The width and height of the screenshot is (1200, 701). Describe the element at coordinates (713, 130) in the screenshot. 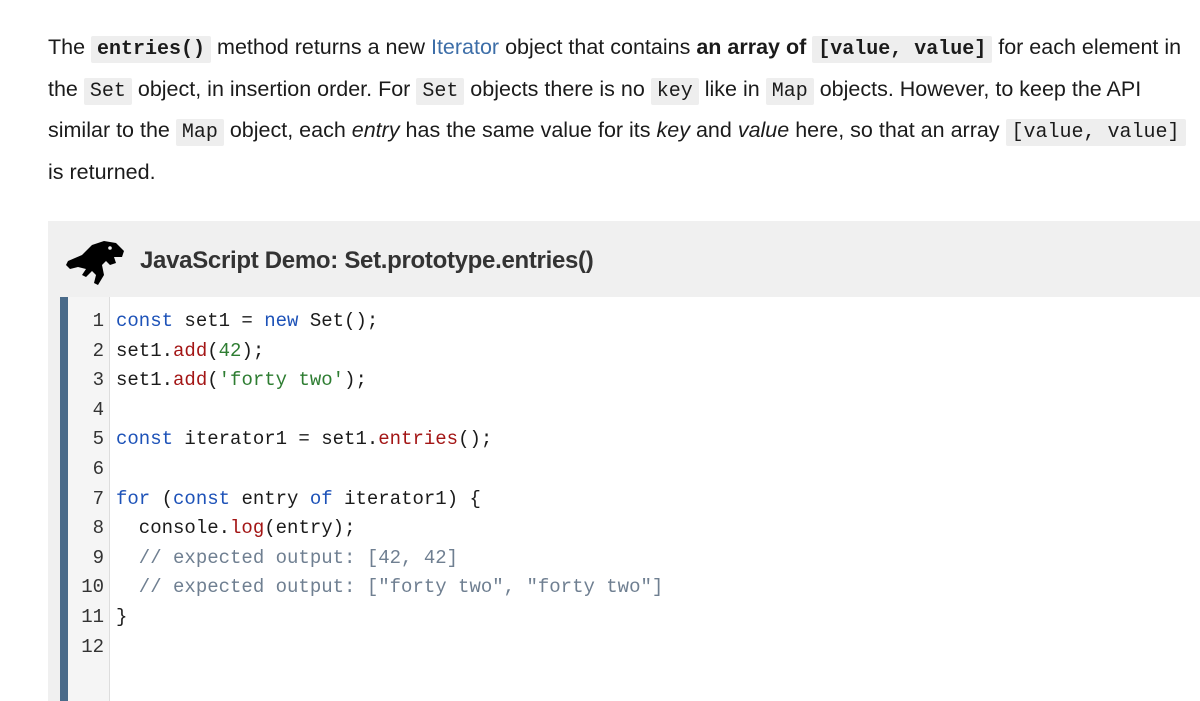

I see `text-segment: and` at that location.